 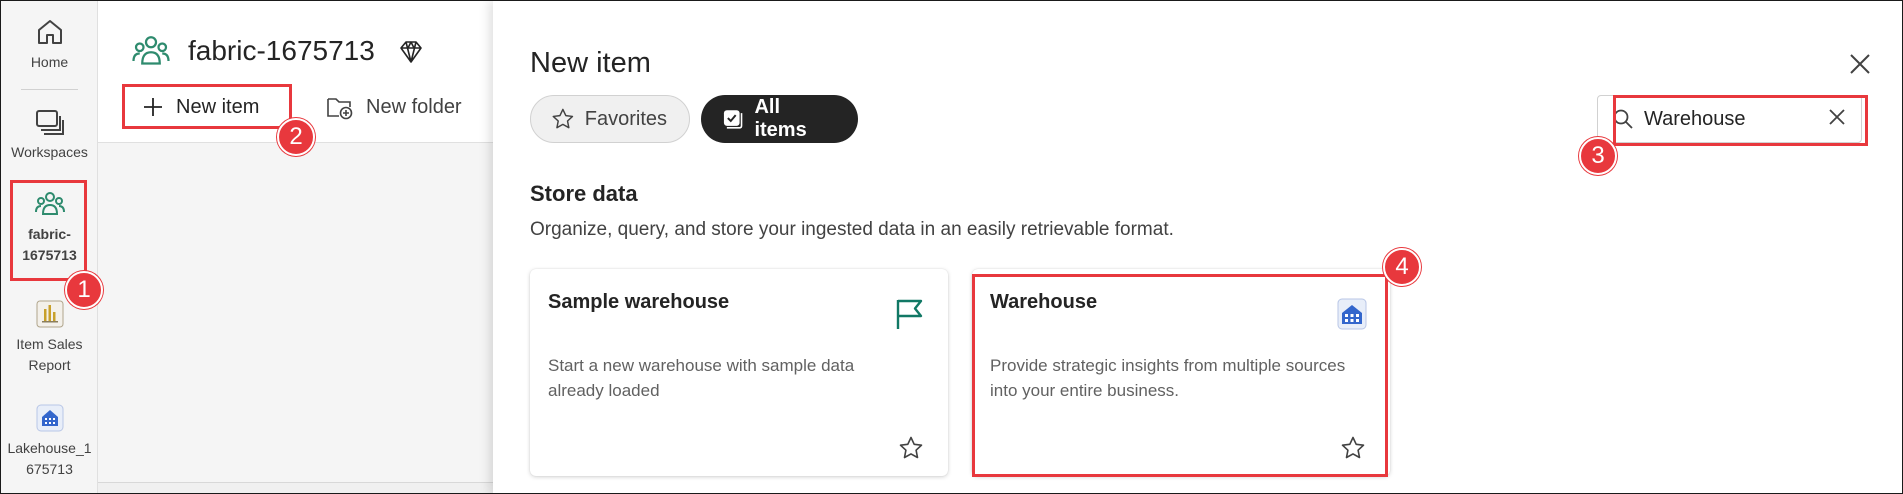 I want to click on rail-item-label-line1: Lakehouse_1, so click(x=49, y=448).